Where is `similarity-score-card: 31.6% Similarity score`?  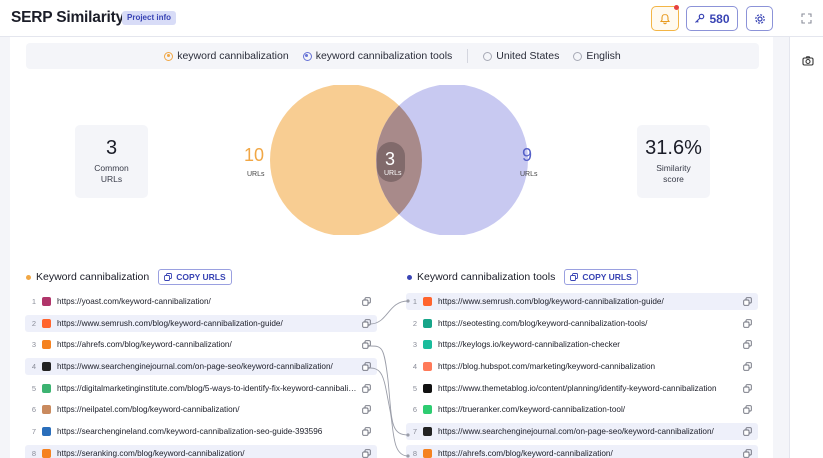 similarity-score-card: 31.6% Similarity score is located at coordinates (673, 161).